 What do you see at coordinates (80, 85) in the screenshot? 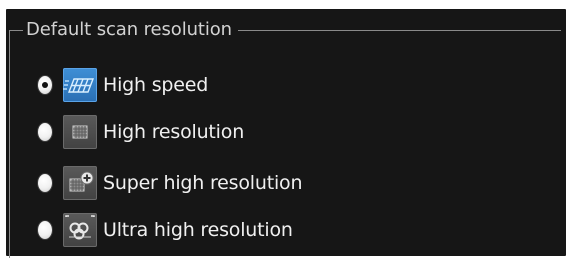
I see `scan-speed-icon` at bounding box center [80, 85].